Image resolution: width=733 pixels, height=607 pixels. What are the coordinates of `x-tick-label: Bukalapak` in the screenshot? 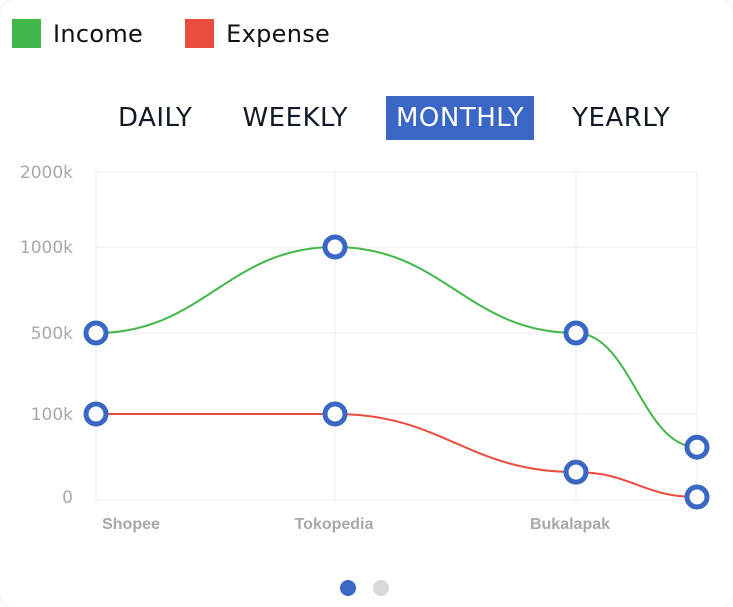 It's located at (570, 524).